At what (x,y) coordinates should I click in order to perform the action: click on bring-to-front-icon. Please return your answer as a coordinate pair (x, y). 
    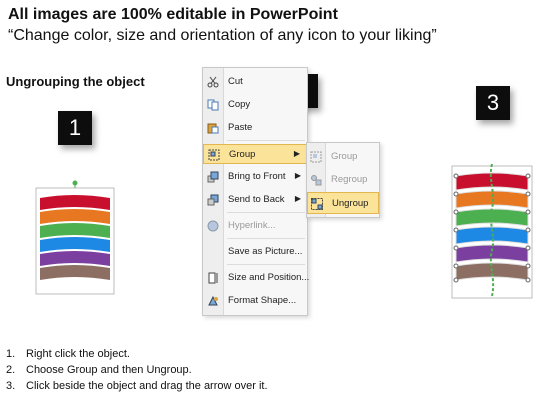
    Looking at the image, I should click on (213, 177).